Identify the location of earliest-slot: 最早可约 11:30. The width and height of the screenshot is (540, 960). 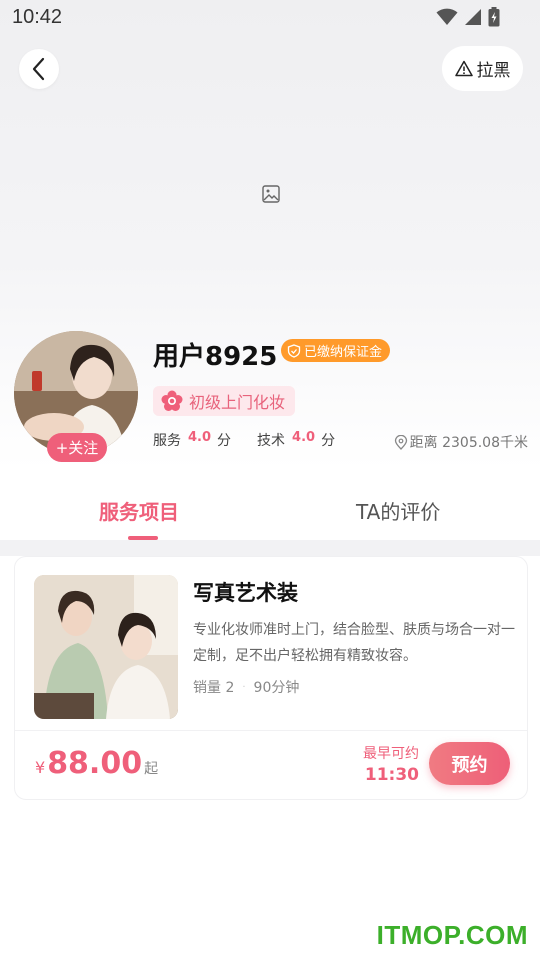
(383, 764).